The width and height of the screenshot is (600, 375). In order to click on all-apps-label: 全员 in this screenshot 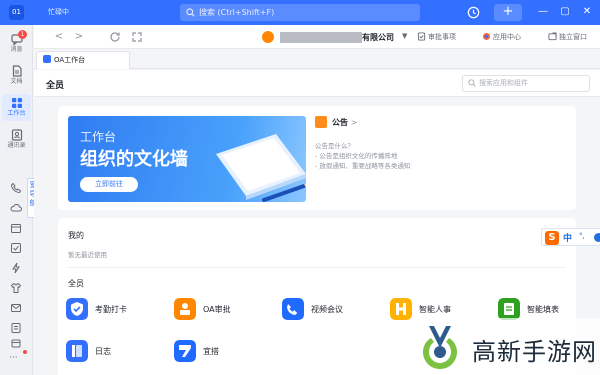, I will do `click(76, 283)`.